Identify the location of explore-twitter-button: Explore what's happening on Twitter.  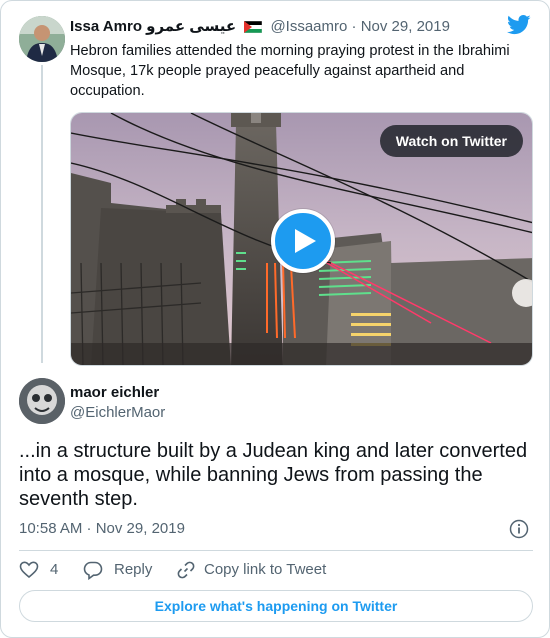
(276, 606).